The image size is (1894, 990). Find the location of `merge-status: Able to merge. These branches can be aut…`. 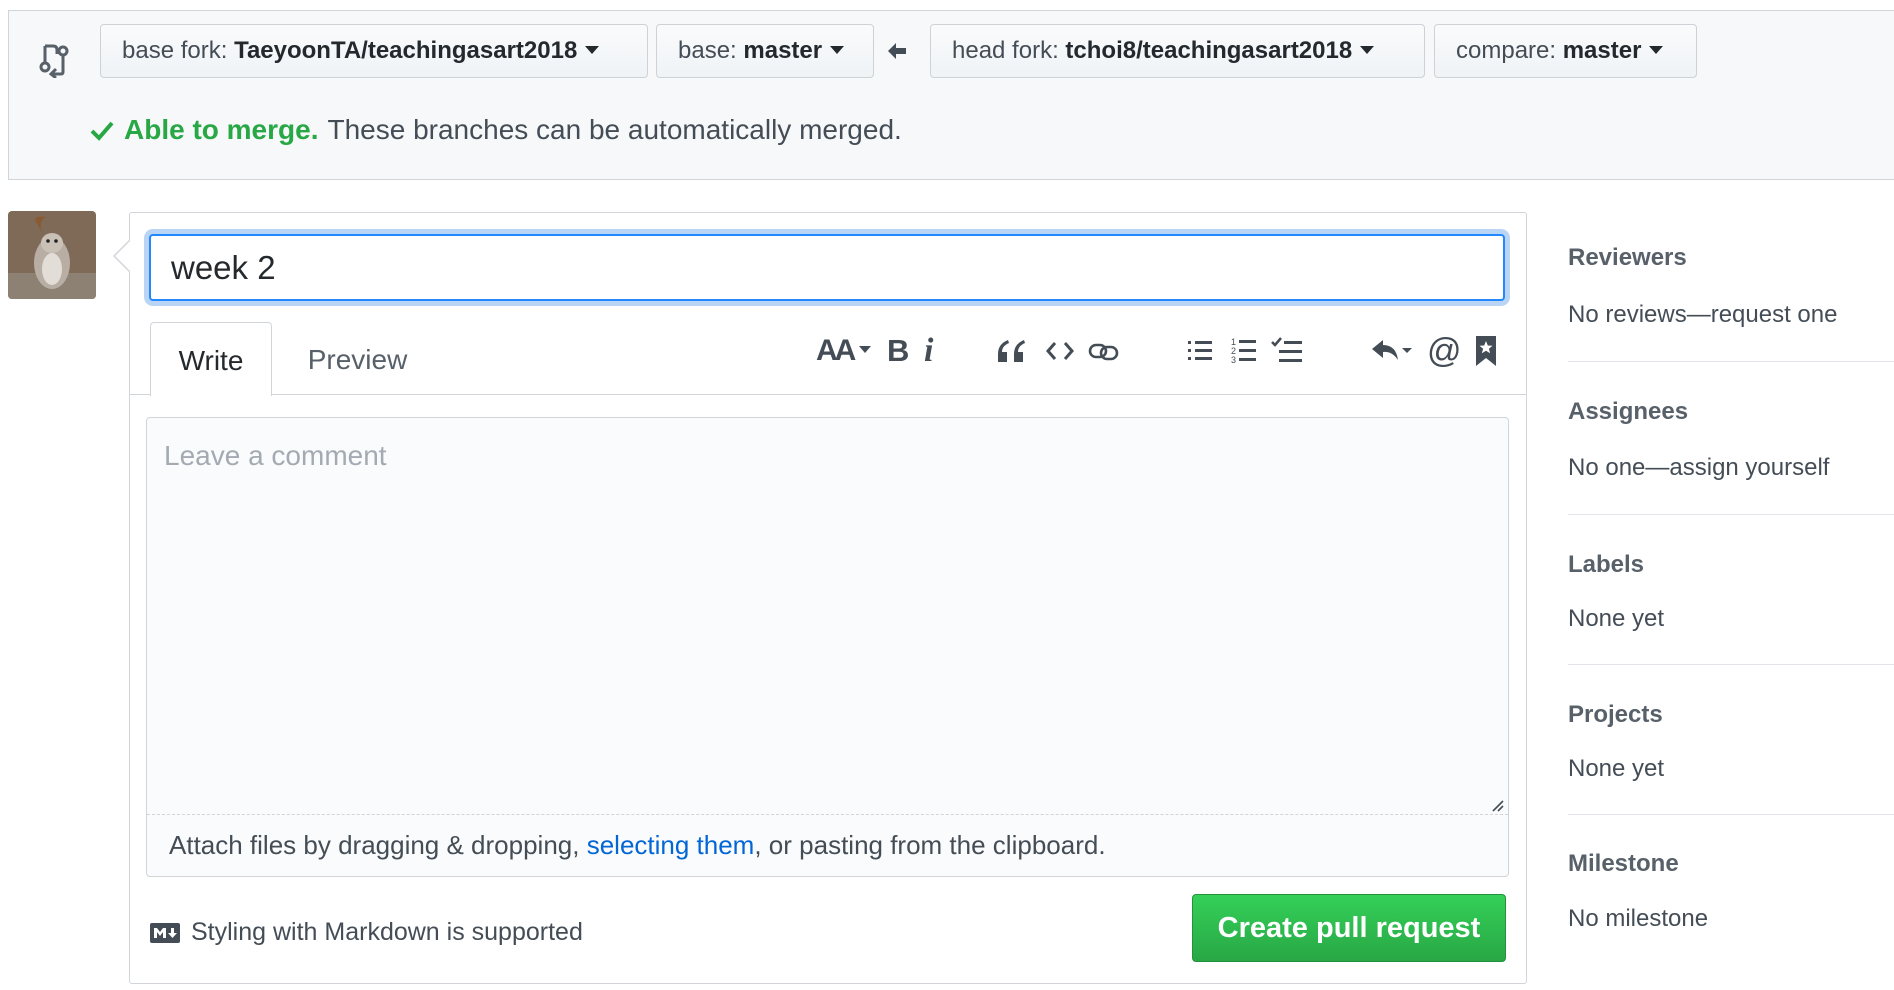

merge-status: Able to merge. These branches can be aut… is located at coordinates (496, 130).